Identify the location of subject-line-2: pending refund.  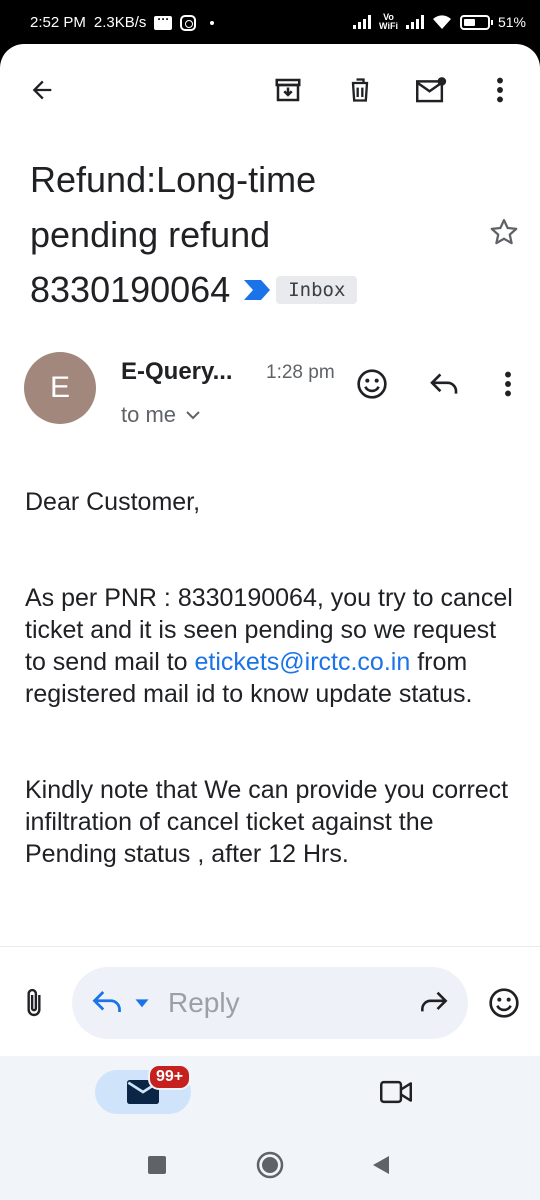
(150, 234).